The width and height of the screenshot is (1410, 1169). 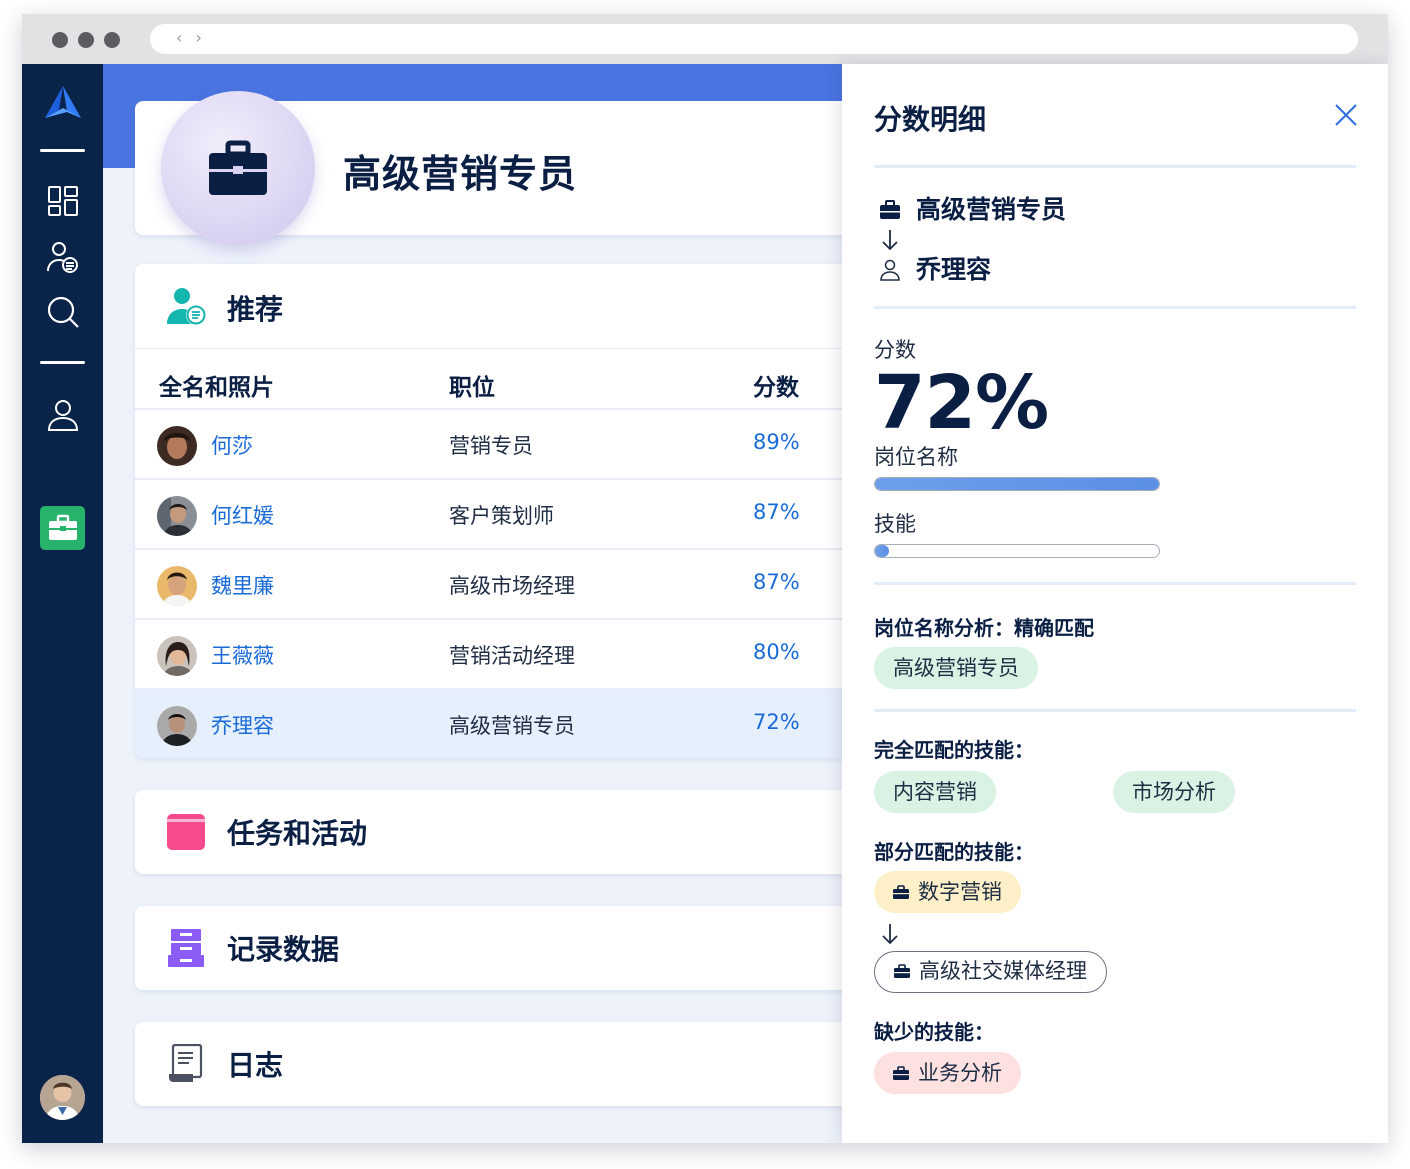 I want to click on browser-titlebar: ‹ ›, so click(x=705, y=39).